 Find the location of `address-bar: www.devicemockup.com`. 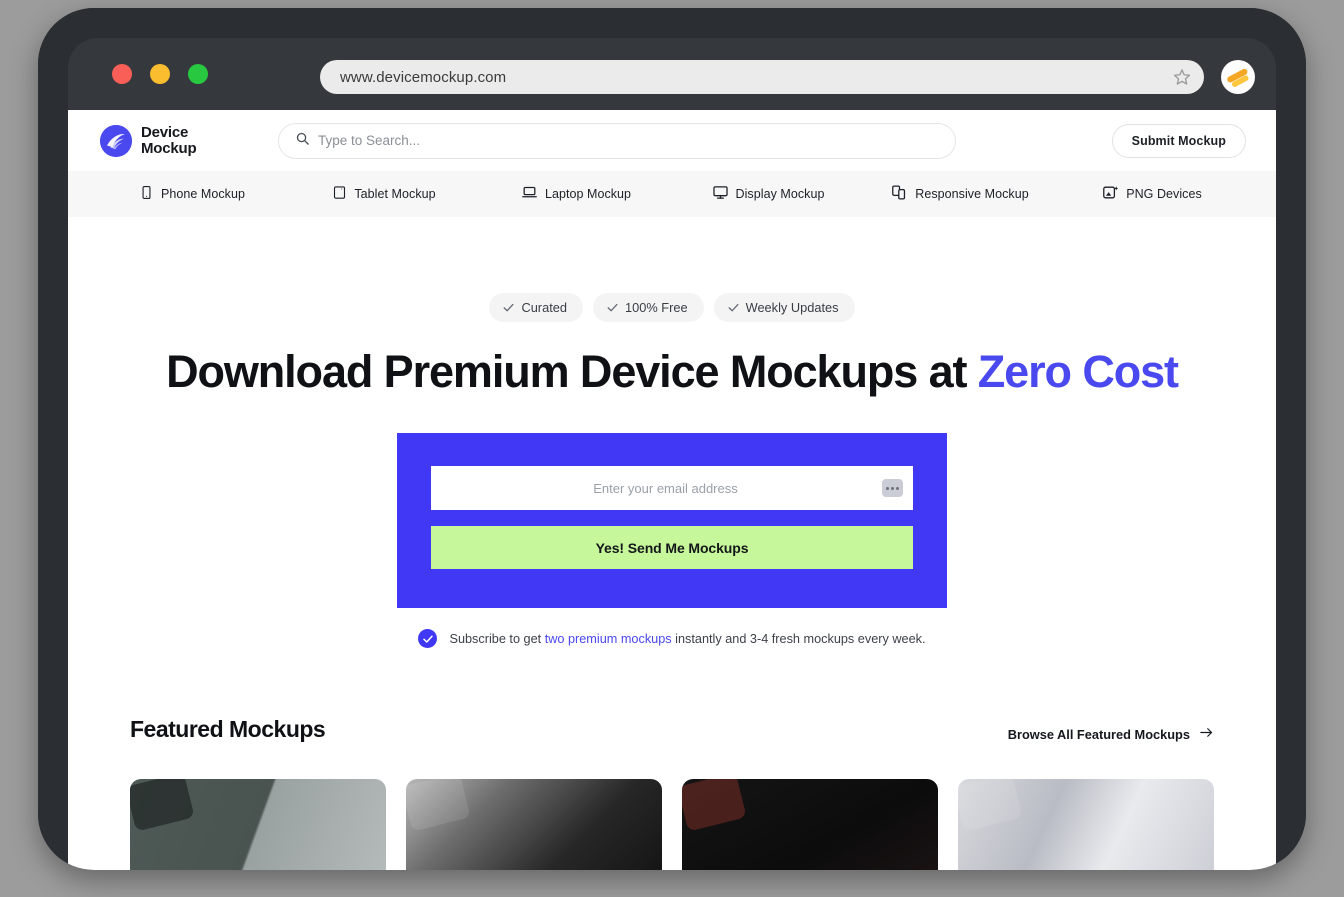

address-bar: www.devicemockup.com is located at coordinates (762, 77).